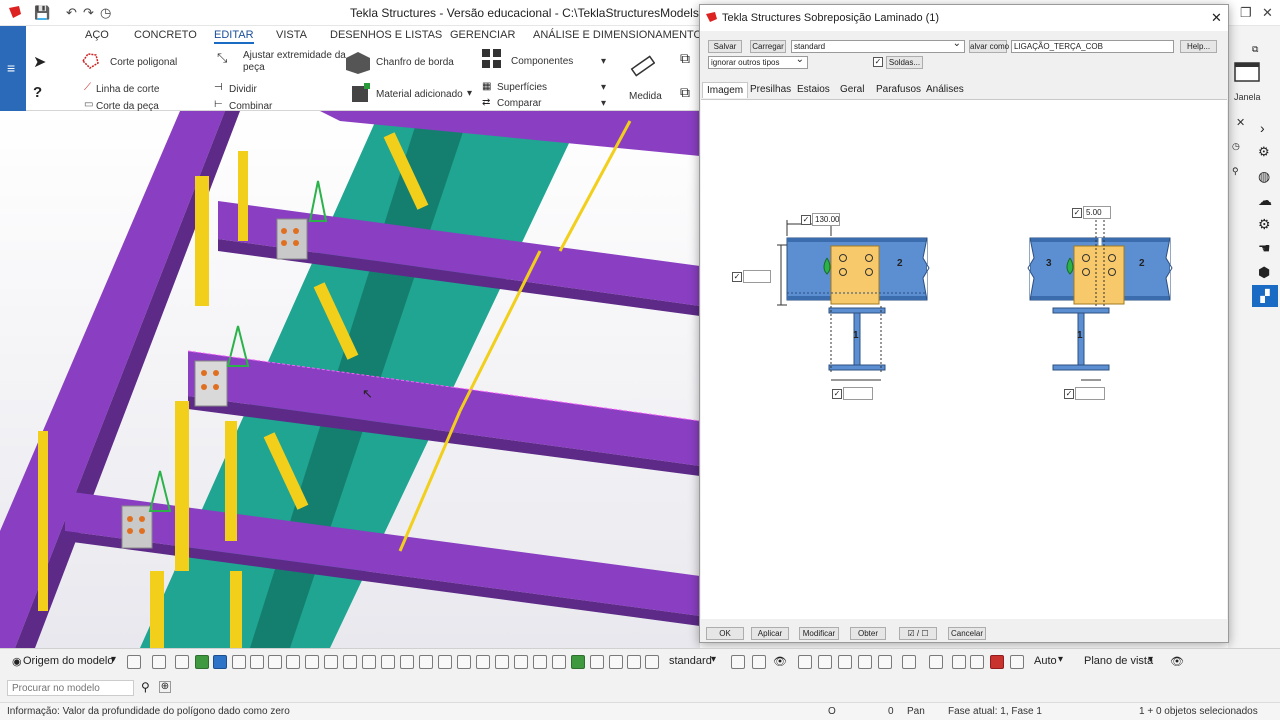 The image size is (1280, 720). Describe the element at coordinates (1045, 661) in the screenshot. I see `auto-select: Auto` at that location.